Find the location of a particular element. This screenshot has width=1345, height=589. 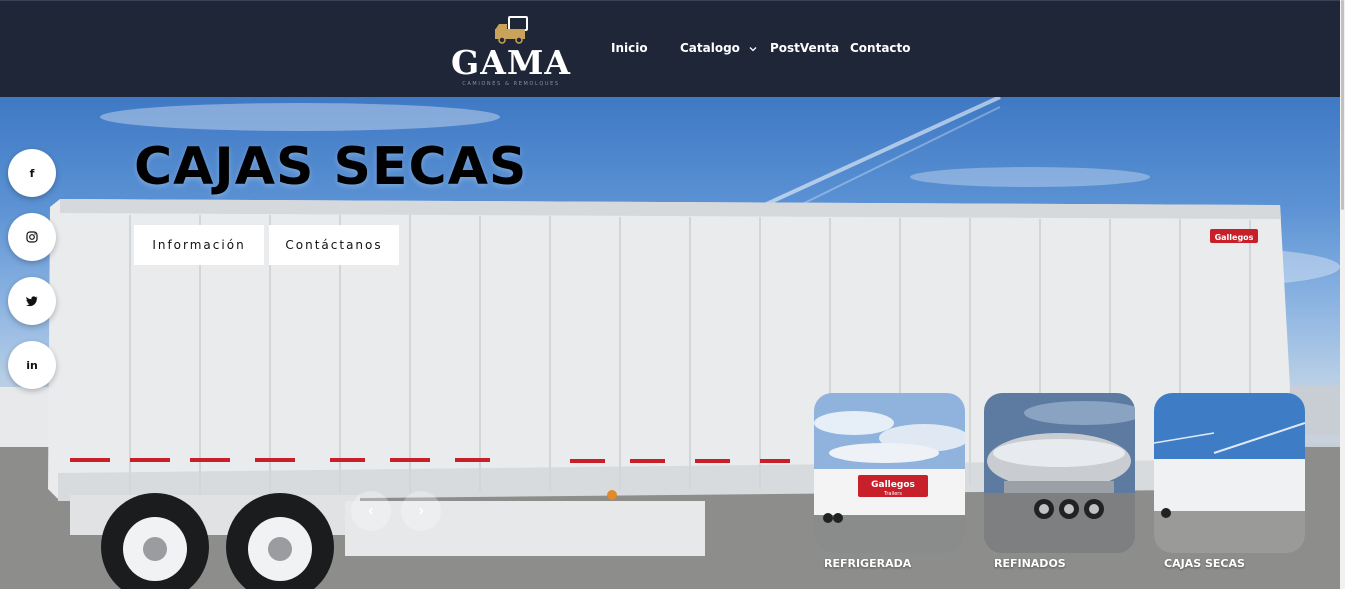

thumbnail-label-refrigerada: REFRIGERADA is located at coordinates (868, 563).